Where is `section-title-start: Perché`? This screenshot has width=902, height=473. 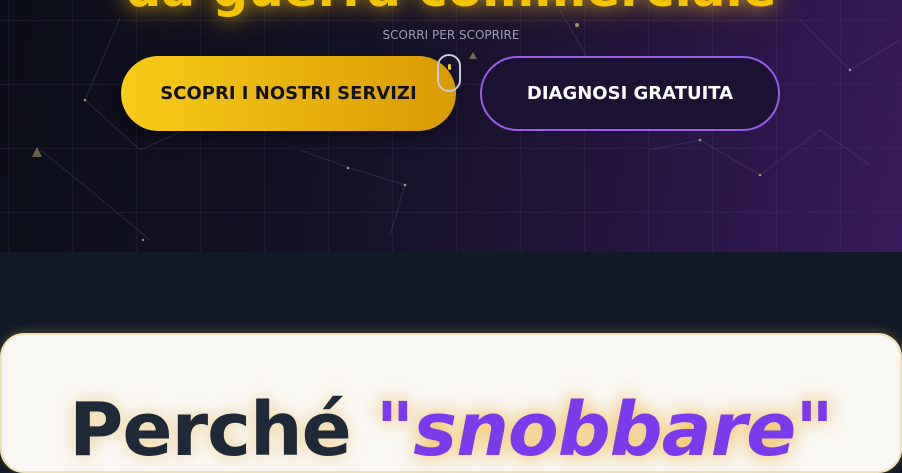
section-title-start: Perché is located at coordinates (222, 430).